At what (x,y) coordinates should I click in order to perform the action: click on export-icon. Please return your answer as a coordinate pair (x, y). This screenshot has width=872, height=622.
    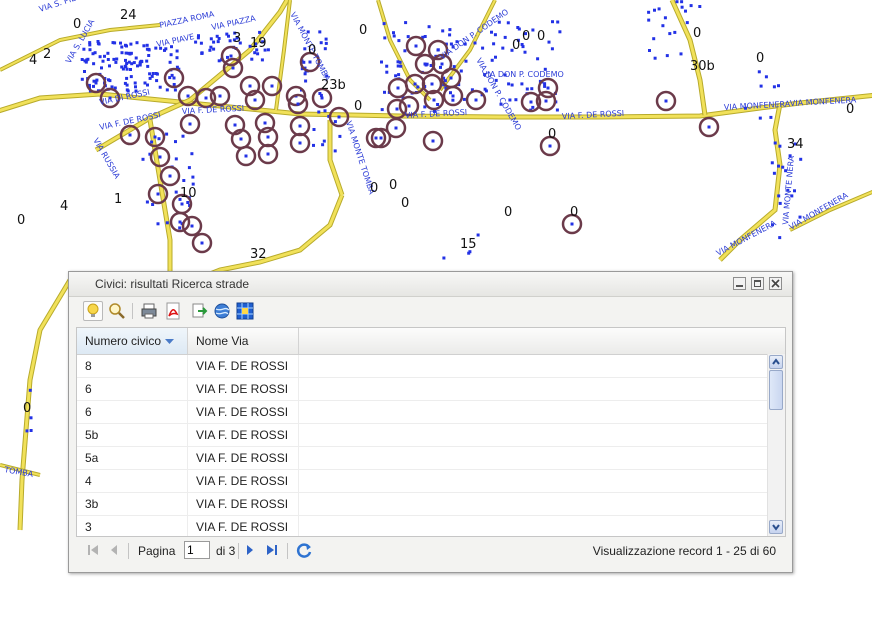
    Looking at the image, I should click on (199, 311).